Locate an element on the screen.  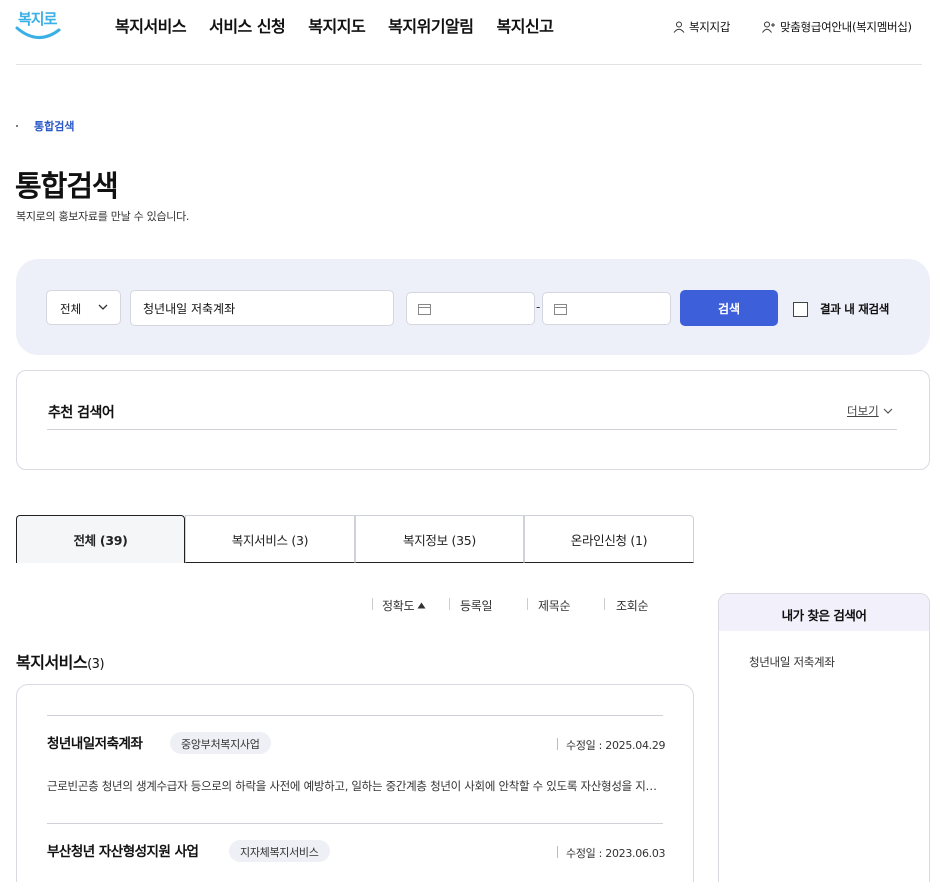
page-title: 통합검색 is located at coordinates (67, 186).